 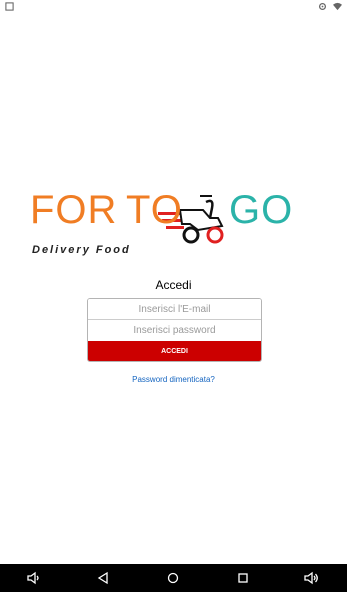 What do you see at coordinates (174, 309) in the screenshot?
I see `email-input` at bounding box center [174, 309].